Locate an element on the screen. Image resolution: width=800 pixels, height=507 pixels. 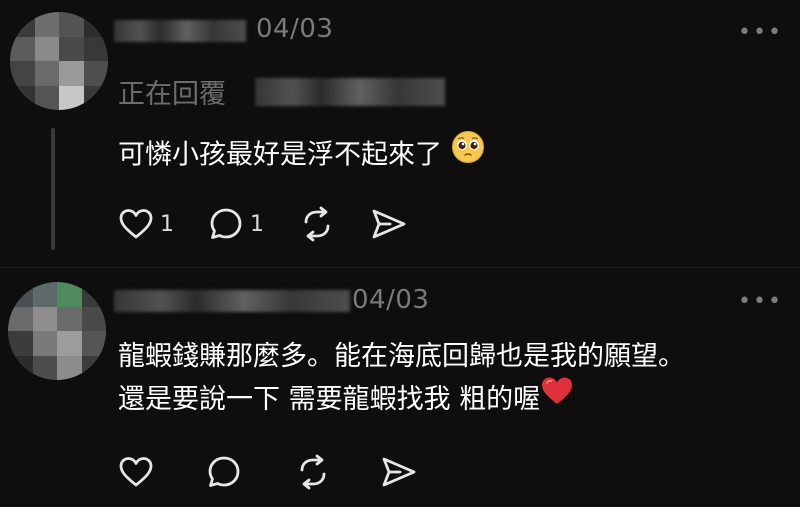
pleading-face-emoji is located at coordinates (468, 153).